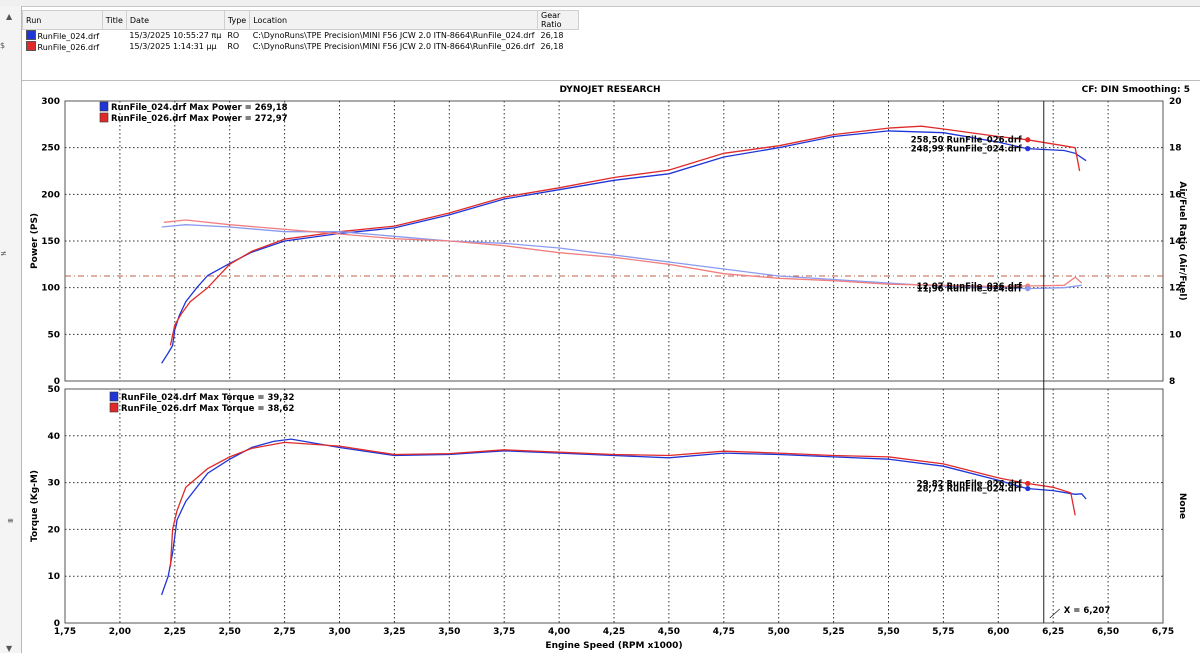  I want to click on x-tick-label: 5,50, so click(888, 632).